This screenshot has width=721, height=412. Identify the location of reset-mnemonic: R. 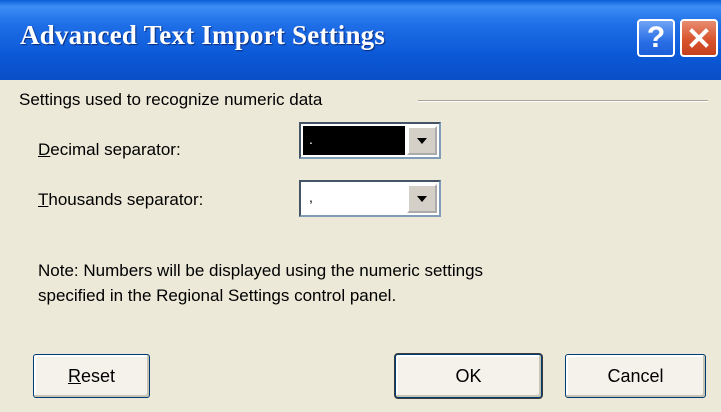
(74, 375).